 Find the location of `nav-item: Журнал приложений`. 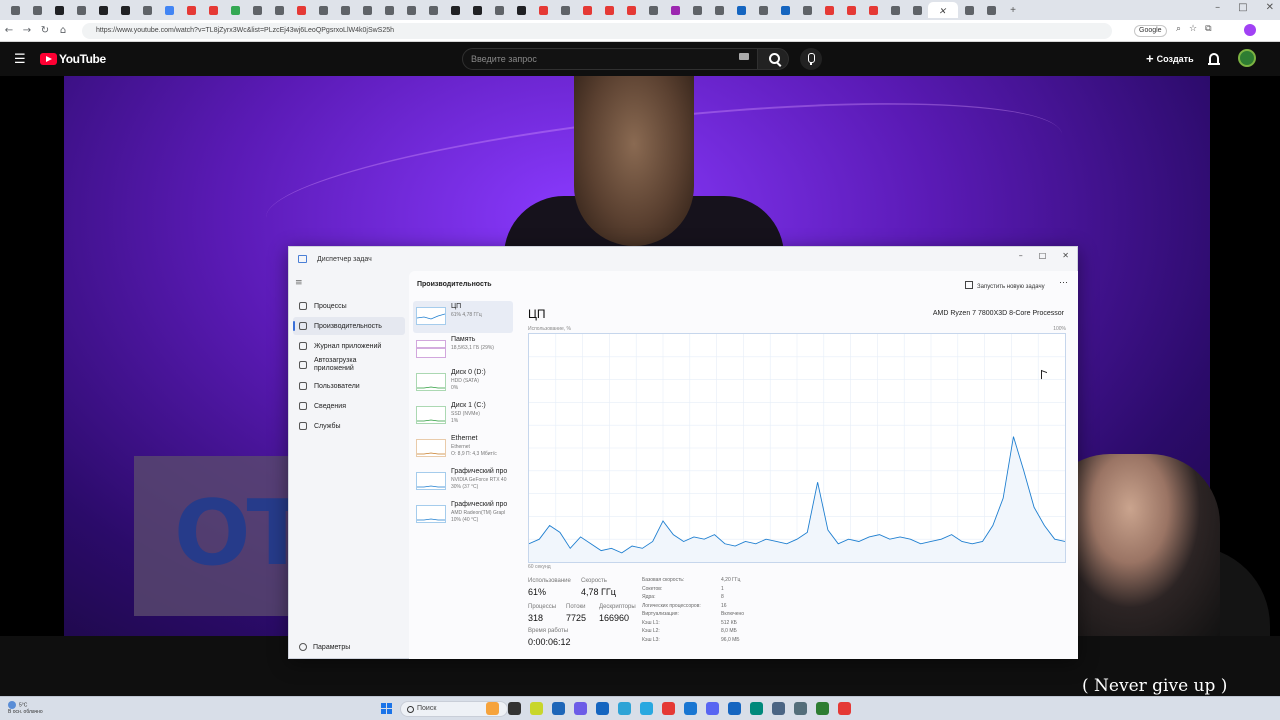

nav-item: Журнал приложений is located at coordinates (349, 346).